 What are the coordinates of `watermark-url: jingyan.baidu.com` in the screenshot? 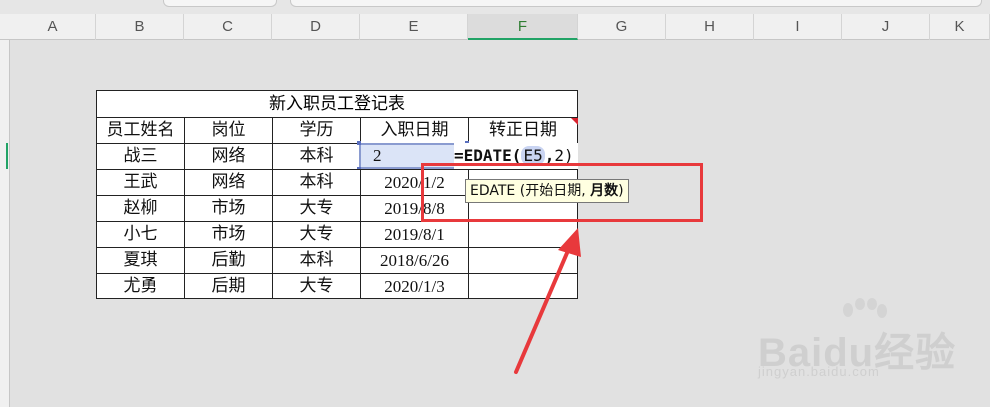 It's located at (819, 371).